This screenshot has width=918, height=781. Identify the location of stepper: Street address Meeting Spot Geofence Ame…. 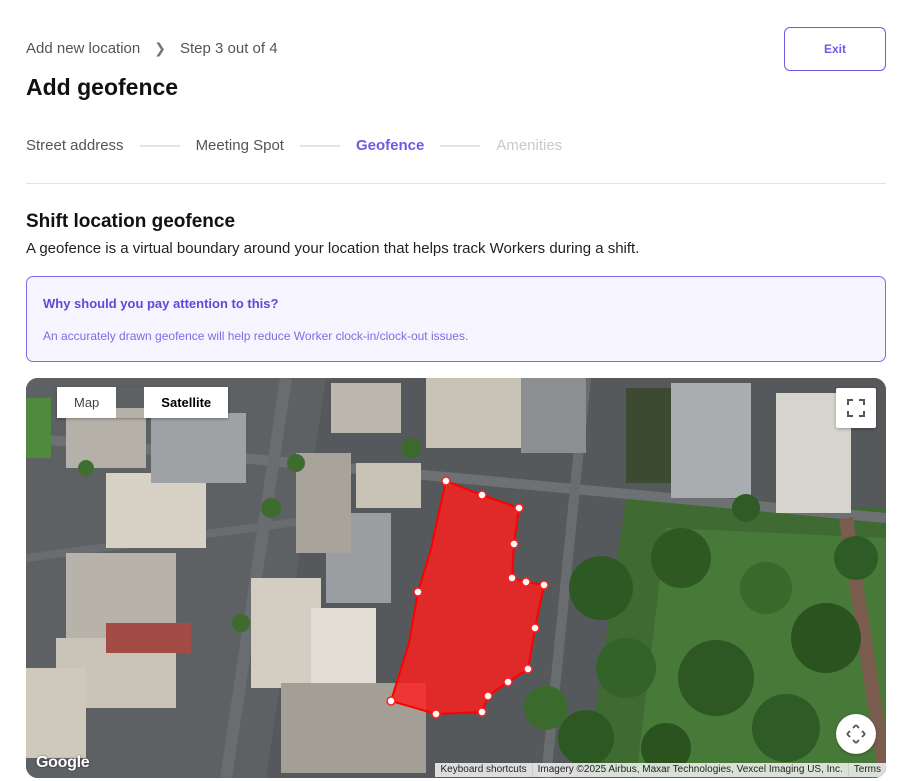
(294, 145).